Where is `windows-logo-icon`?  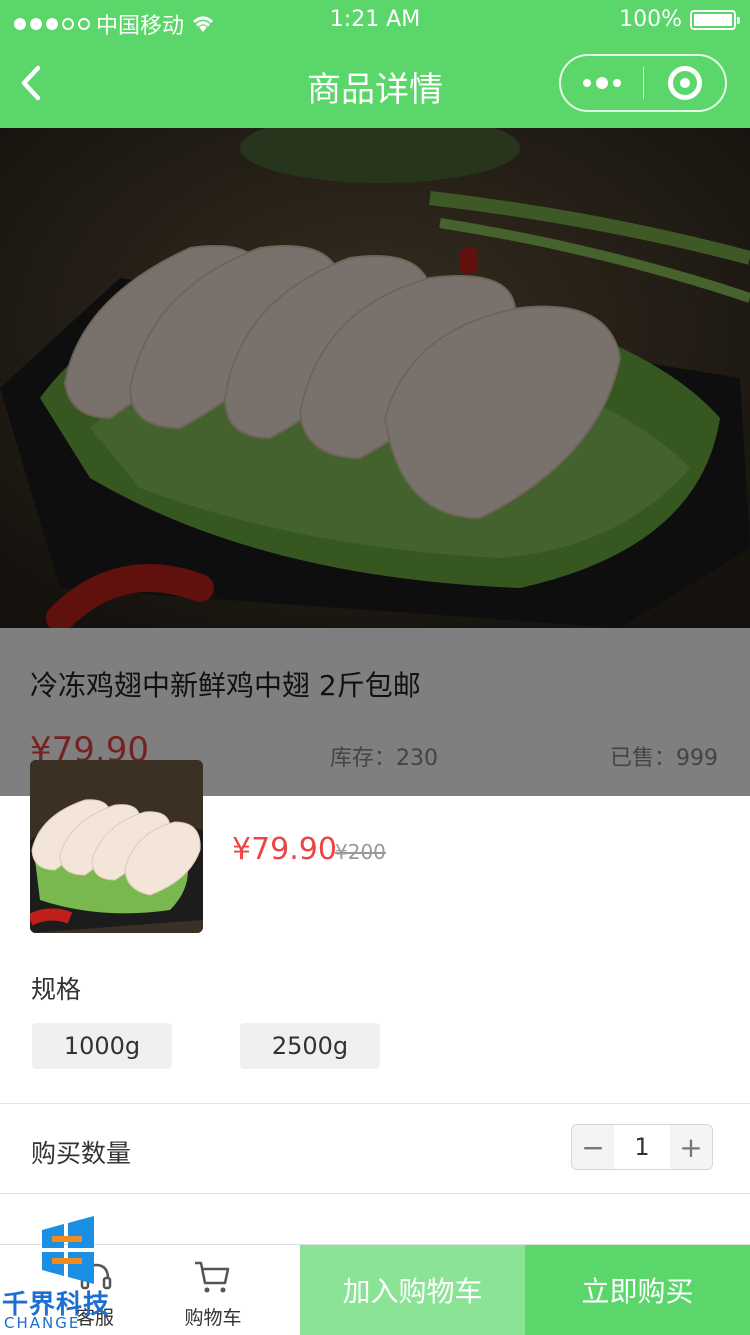 windows-logo-icon is located at coordinates (68, 1250).